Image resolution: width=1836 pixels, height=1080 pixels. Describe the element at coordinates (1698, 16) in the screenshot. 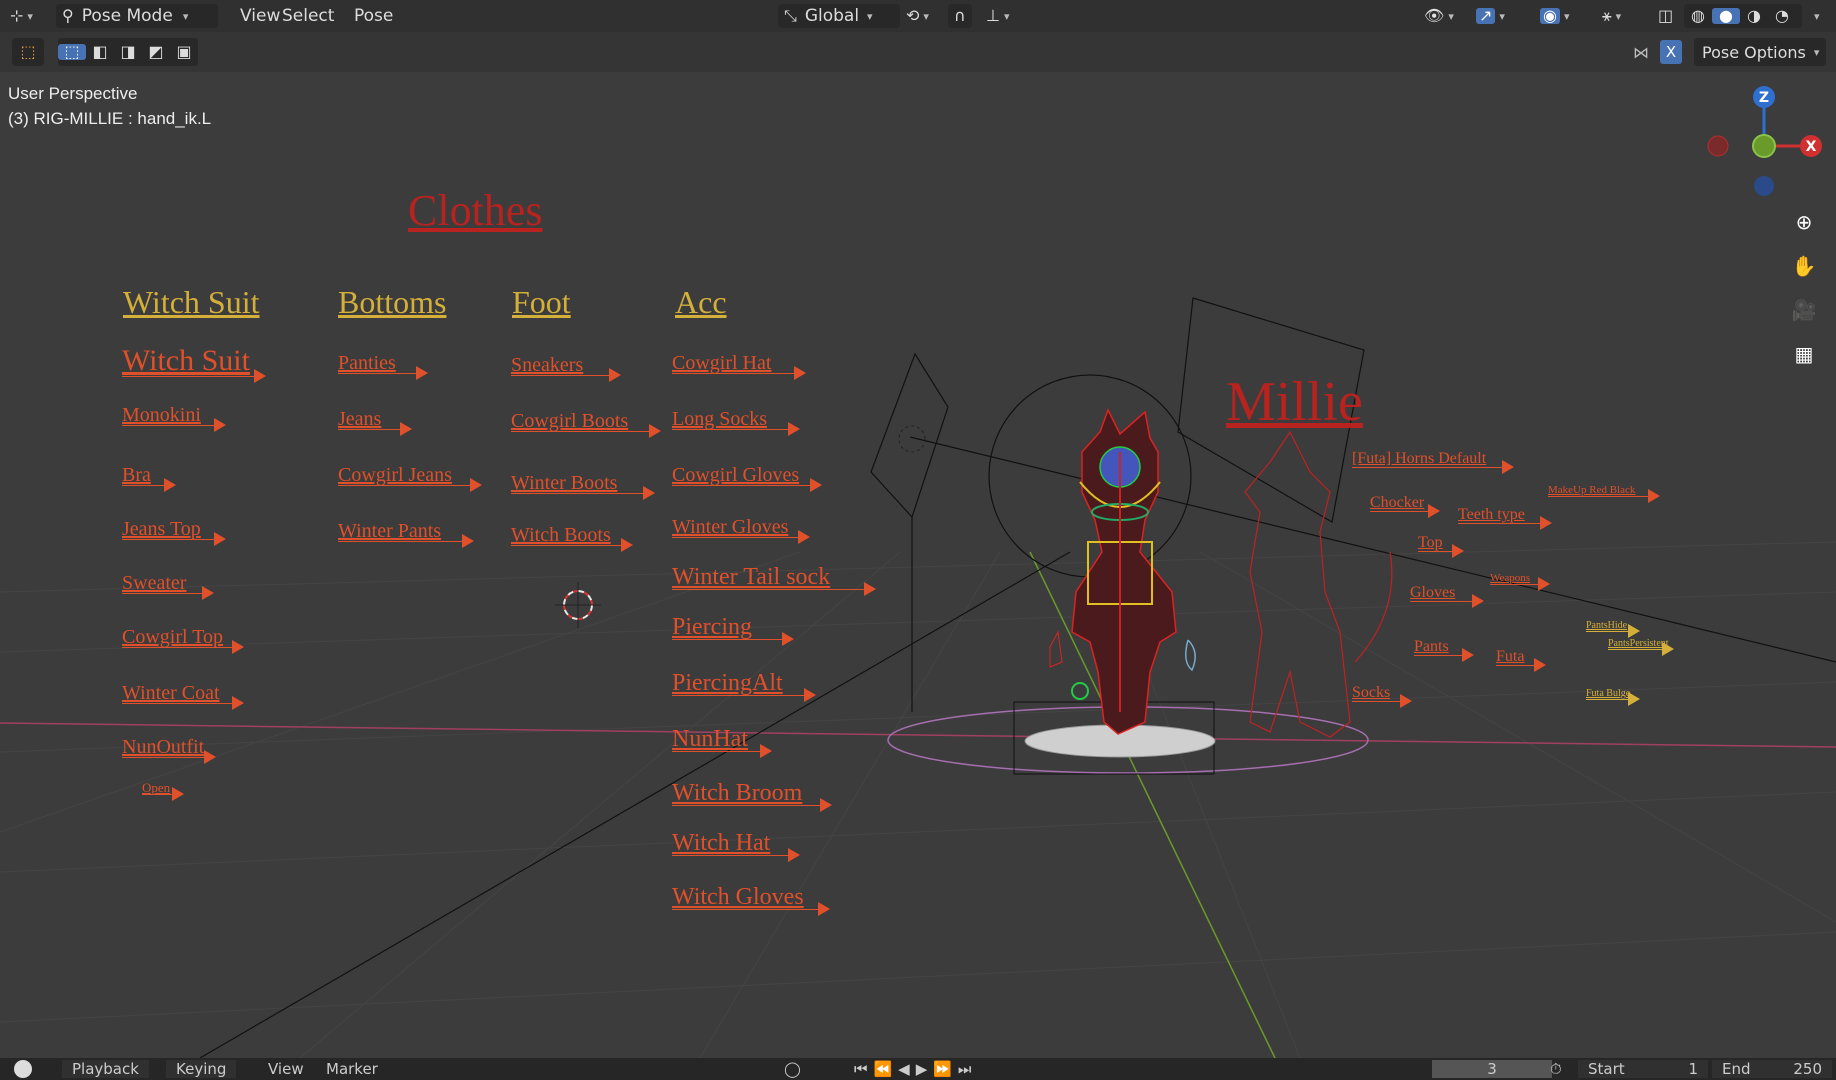

I see `wireframe-shading-icon: ◍` at that location.